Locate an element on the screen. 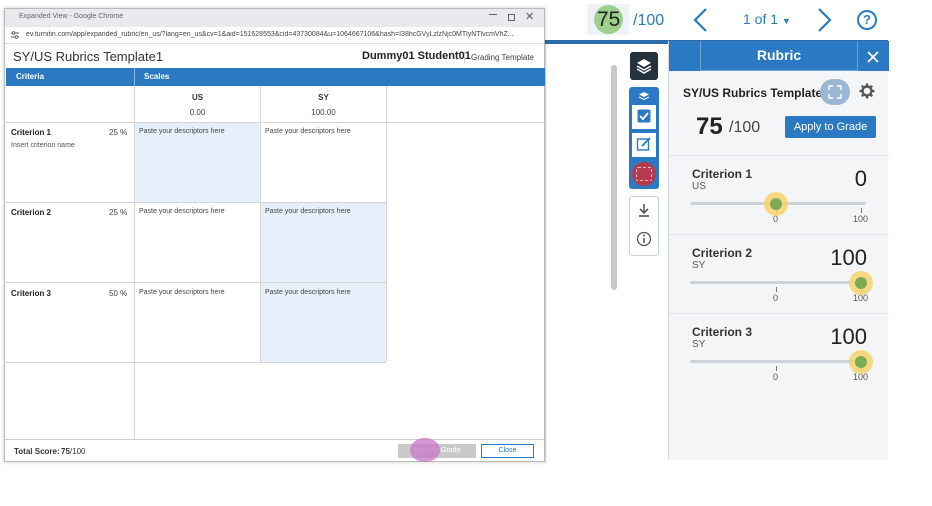  site-info-icon is located at coordinates (15, 35).